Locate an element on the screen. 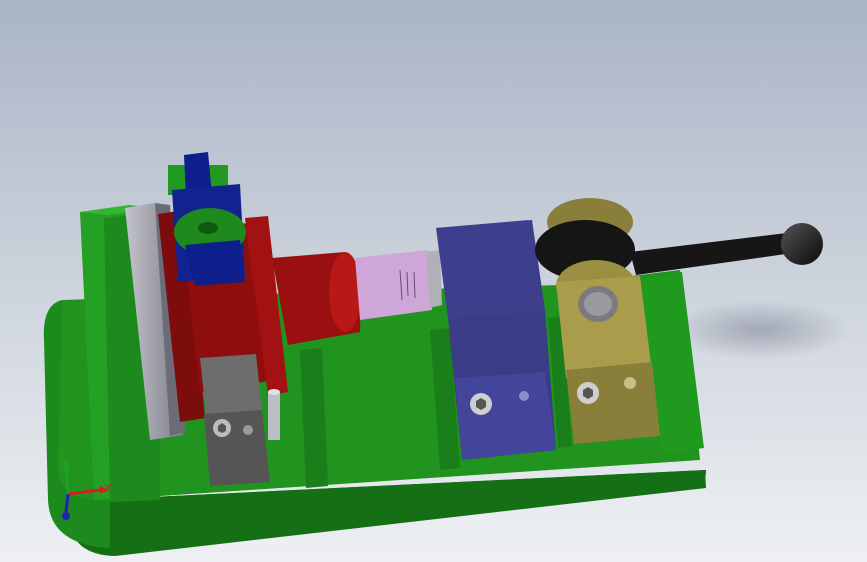 The height and width of the screenshot is (562, 867). grey-block-face is located at coordinates (237, 448).